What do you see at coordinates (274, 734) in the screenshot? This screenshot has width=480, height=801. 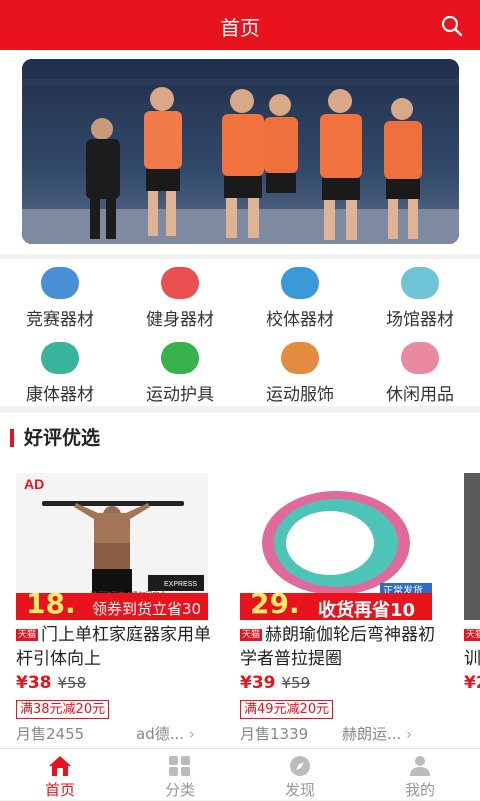 I see `monthly-sales: 月售1339` at bounding box center [274, 734].